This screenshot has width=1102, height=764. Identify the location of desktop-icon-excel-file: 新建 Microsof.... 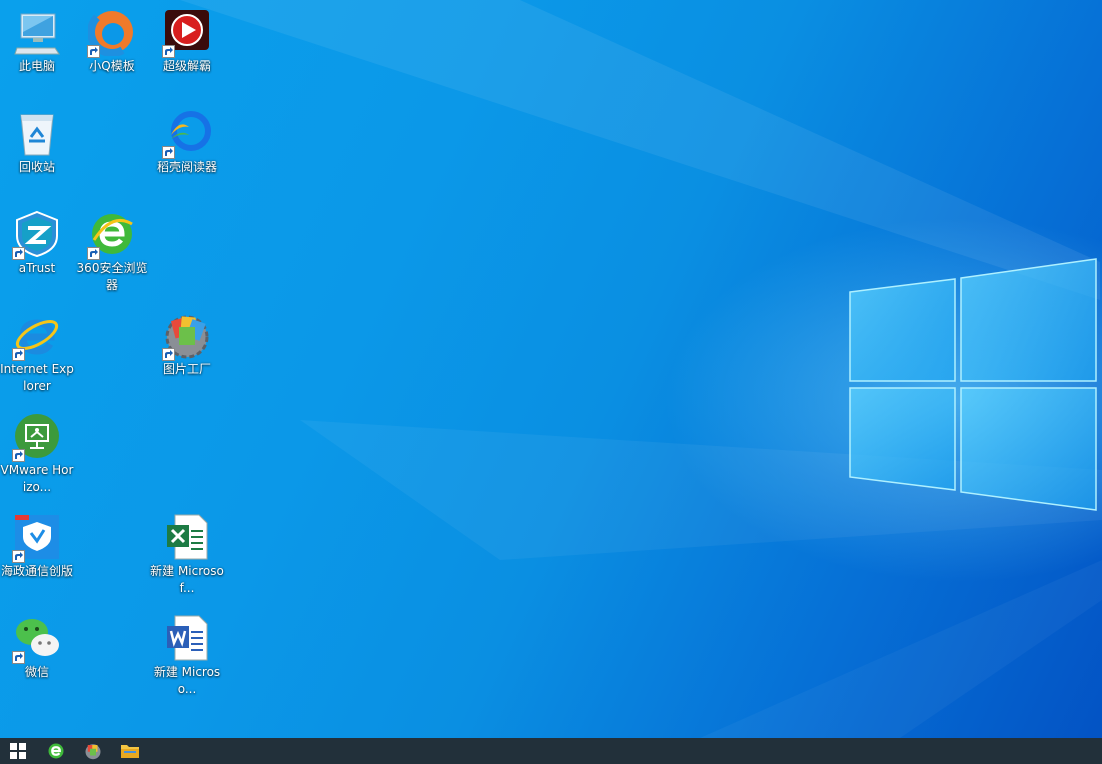
(187, 555).